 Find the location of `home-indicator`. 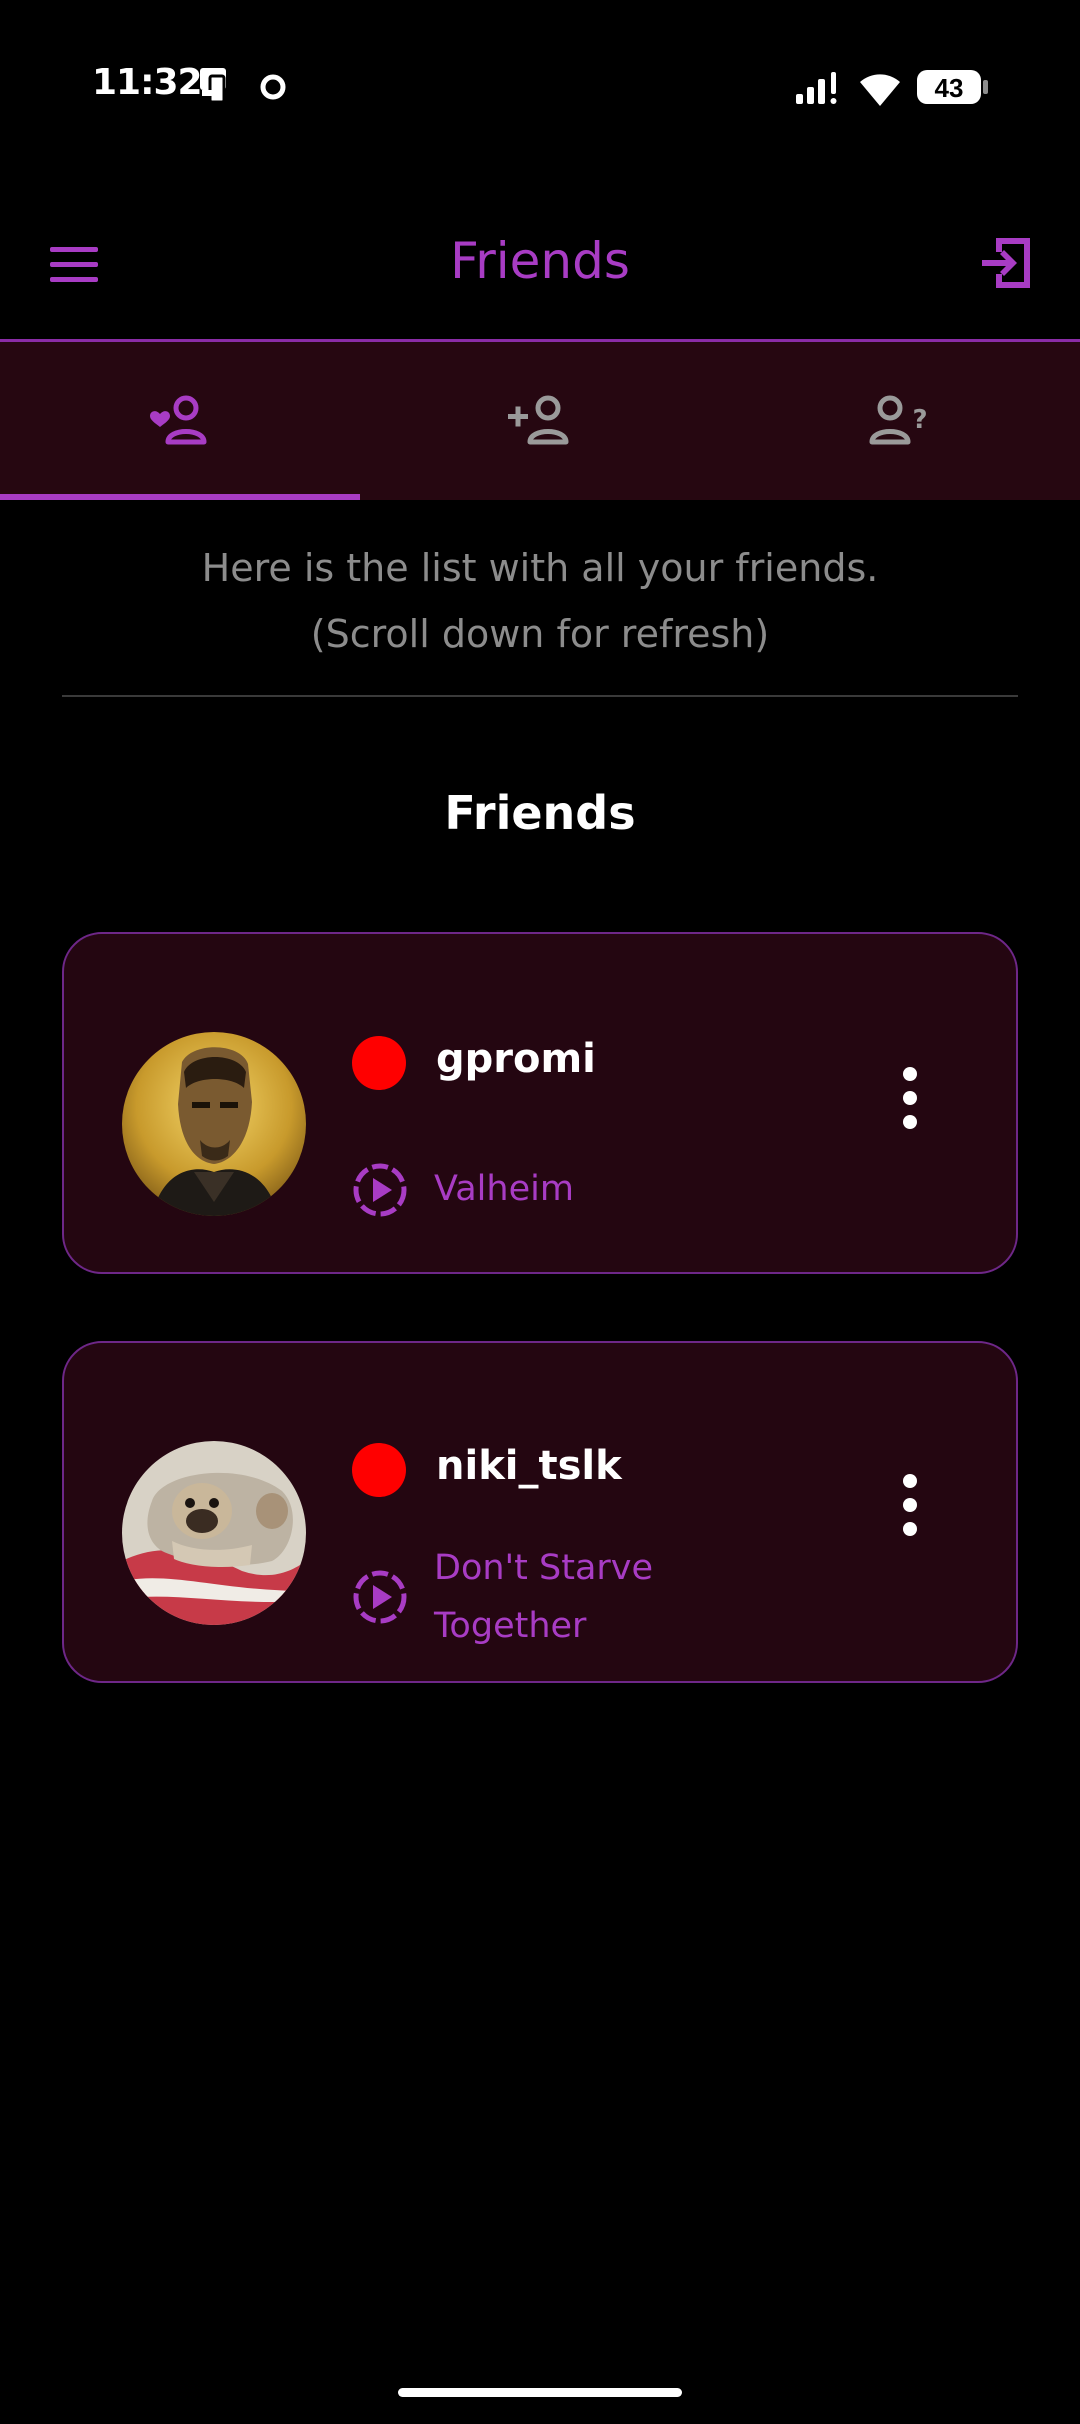

home-indicator is located at coordinates (540, 2392).